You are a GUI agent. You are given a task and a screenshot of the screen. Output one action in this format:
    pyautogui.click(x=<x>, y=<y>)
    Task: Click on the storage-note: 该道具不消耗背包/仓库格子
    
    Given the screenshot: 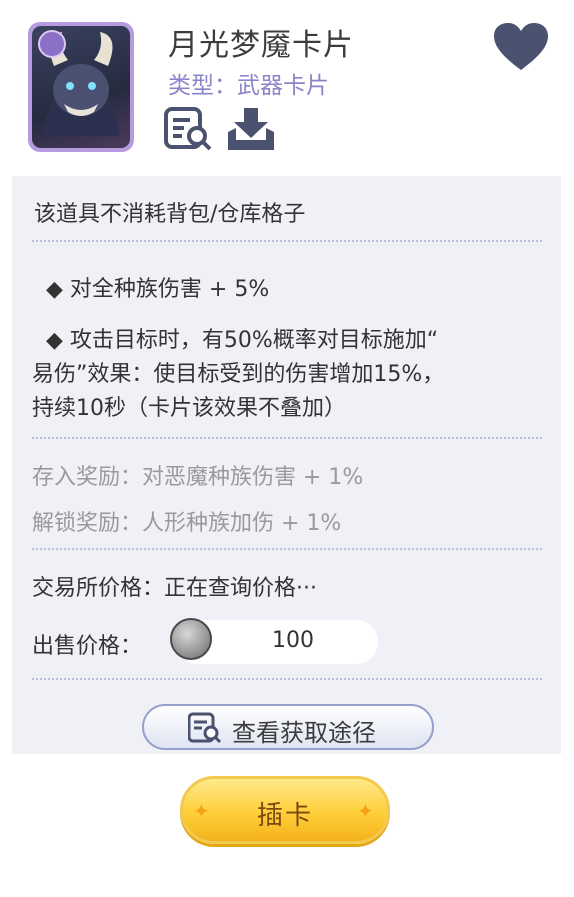 What is the action you would take?
    pyautogui.click(x=170, y=214)
    